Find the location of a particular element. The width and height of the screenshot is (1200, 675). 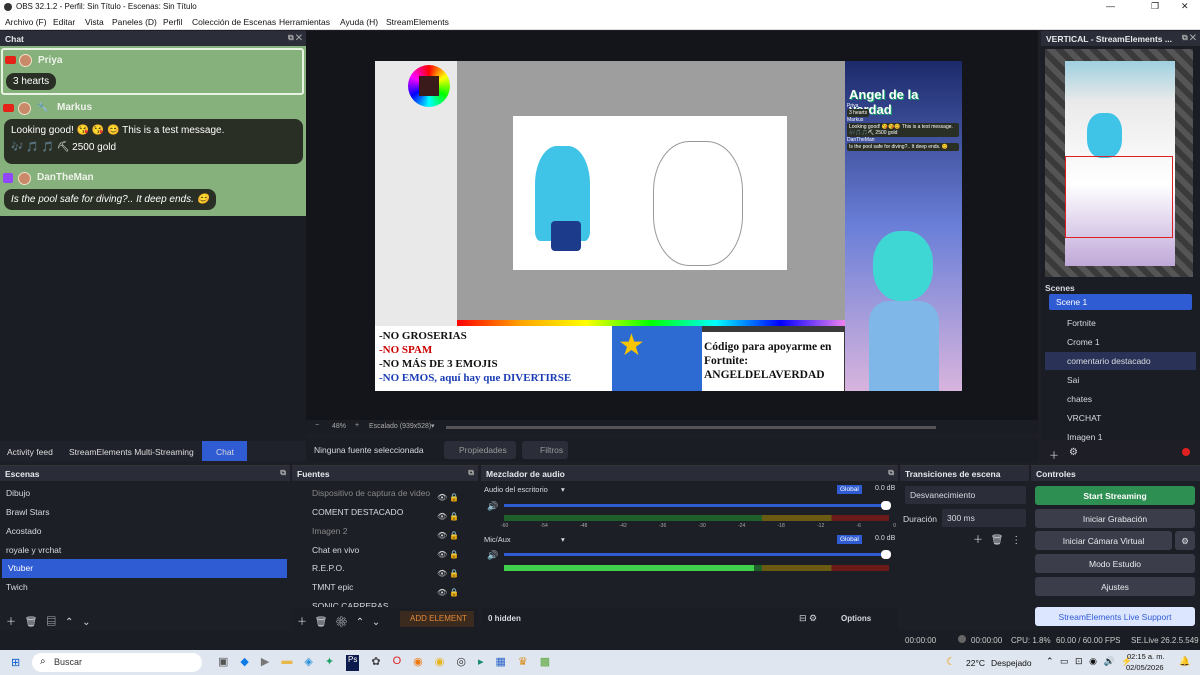

vertical-source-item: VRCHAT is located at coordinates (1120, 418).